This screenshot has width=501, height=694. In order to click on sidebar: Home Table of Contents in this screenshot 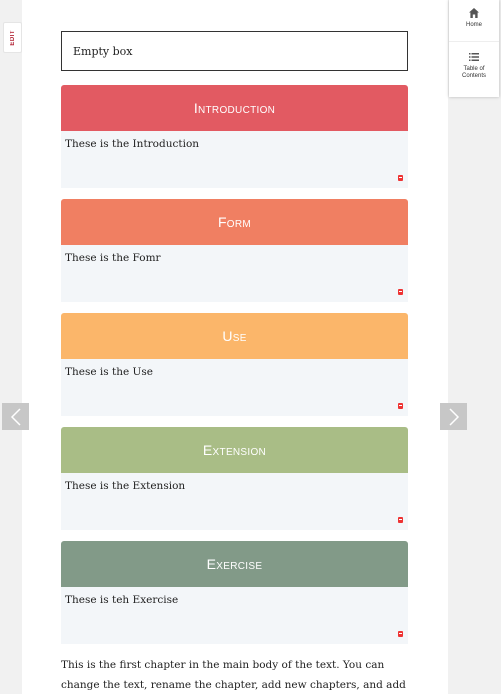, I will do `click(474, 48)`.